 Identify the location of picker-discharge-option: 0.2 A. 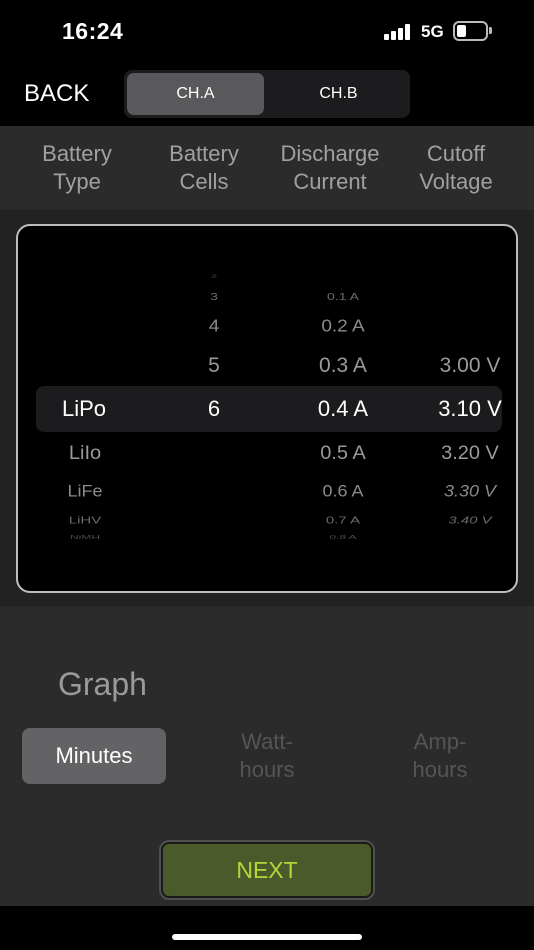
(343, 327).